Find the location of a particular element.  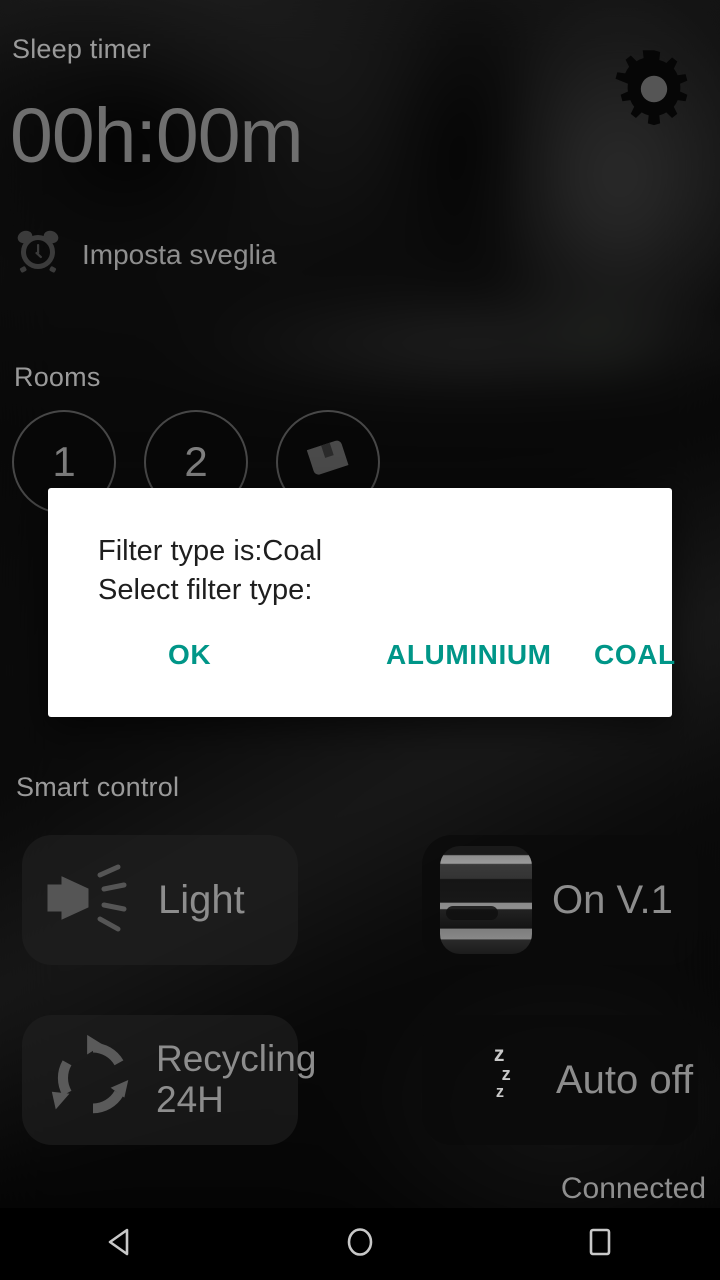

tile-recycling: Recycling 24H is located at coordinates (169, 1080).